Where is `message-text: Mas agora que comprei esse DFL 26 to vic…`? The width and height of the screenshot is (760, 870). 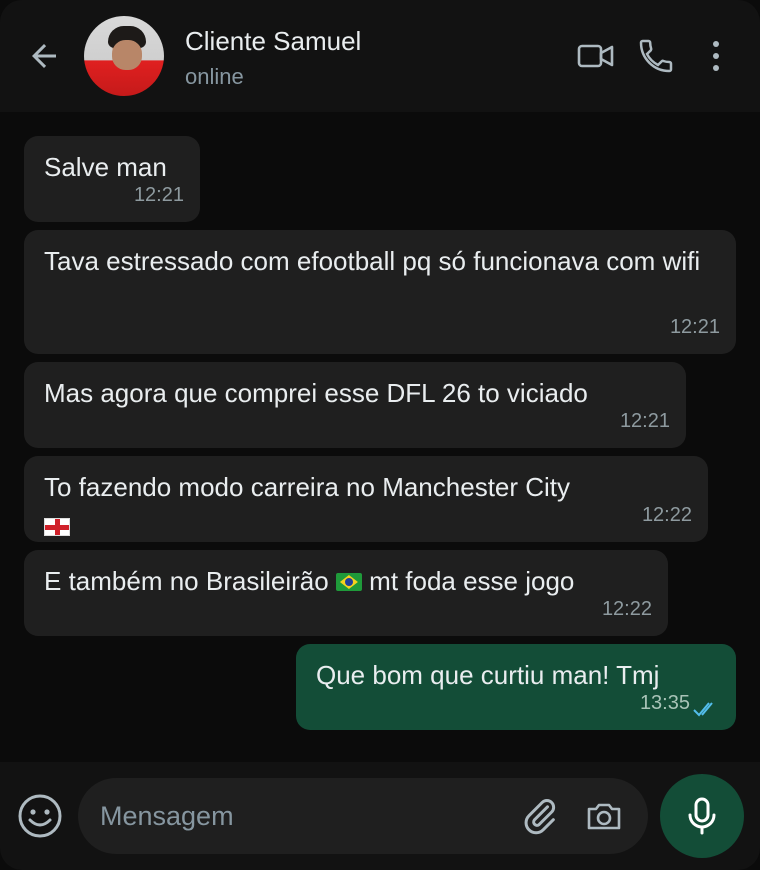 message-text: Mas agora que comprei esse DFL 26 to vic… is located at coordinates (316, 393).